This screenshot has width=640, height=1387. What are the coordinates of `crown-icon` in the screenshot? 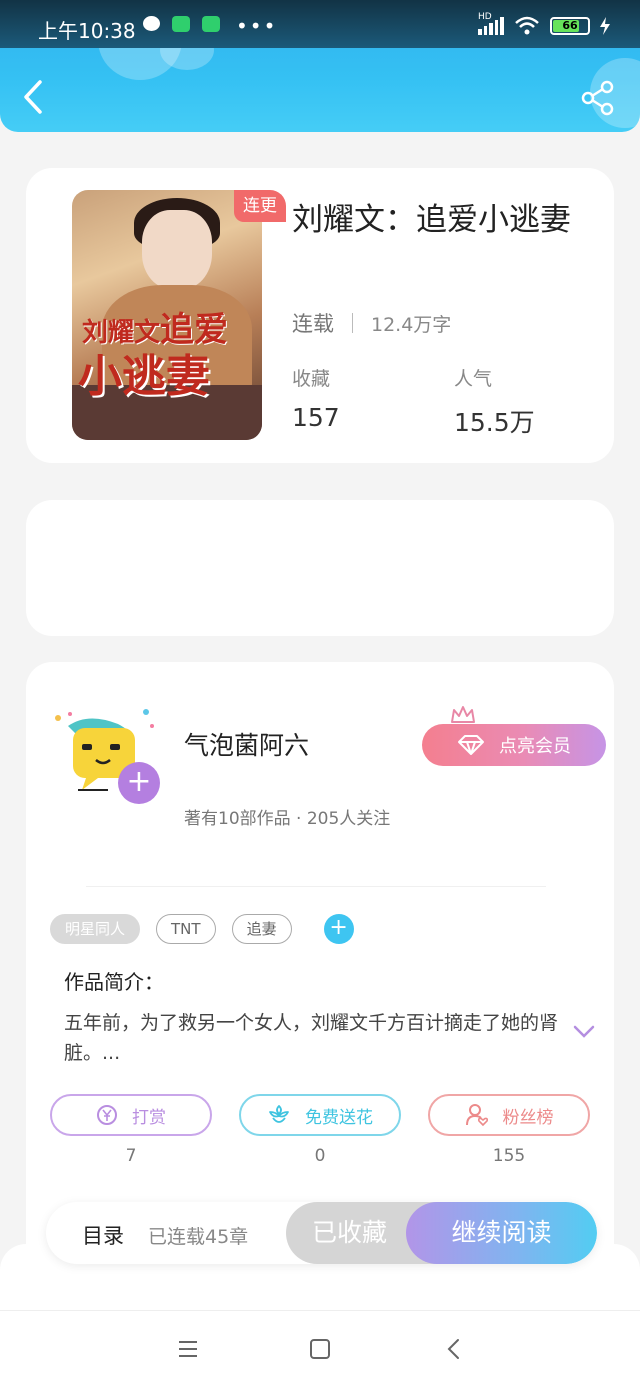 It's located at (463, 714).